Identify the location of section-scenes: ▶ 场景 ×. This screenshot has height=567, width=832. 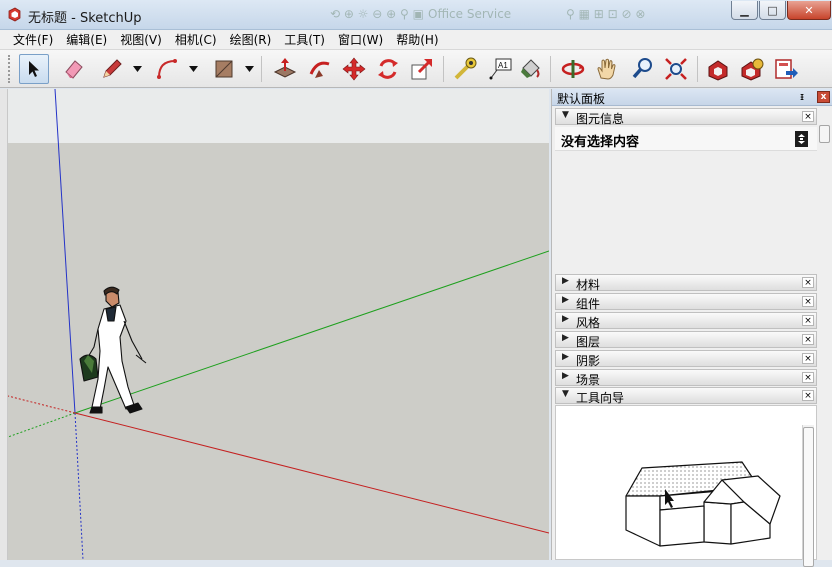
(686, 378).